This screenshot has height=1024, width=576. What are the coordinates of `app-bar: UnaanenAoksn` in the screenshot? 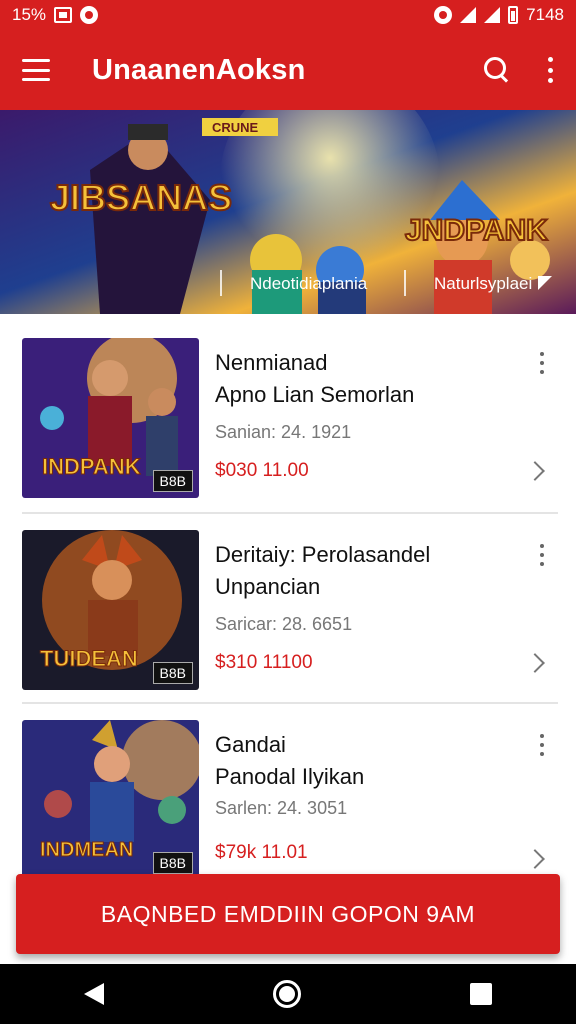 It's located at (288, 70).